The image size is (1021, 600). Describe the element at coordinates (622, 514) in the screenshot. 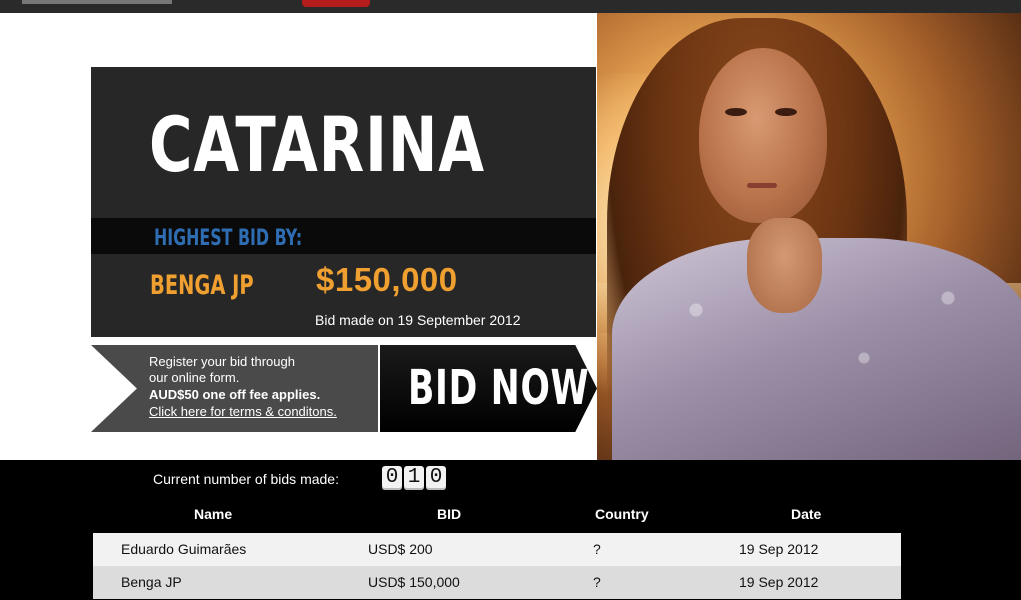

I see `column-header-country: Country` at that location.